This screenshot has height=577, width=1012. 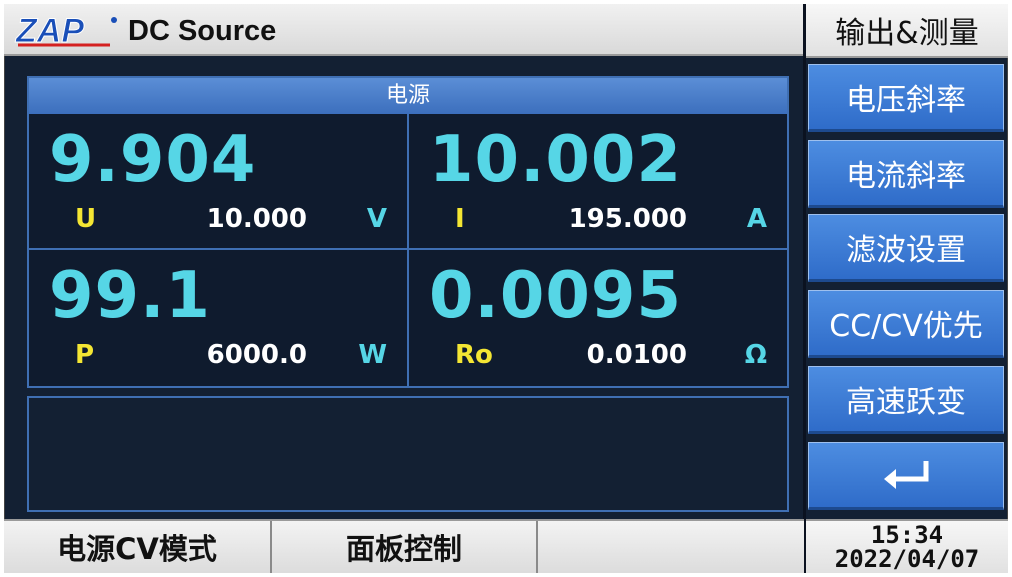 I want to click on cc-cv-priority-button: CC/CV优先, so click(x=906, y=324).